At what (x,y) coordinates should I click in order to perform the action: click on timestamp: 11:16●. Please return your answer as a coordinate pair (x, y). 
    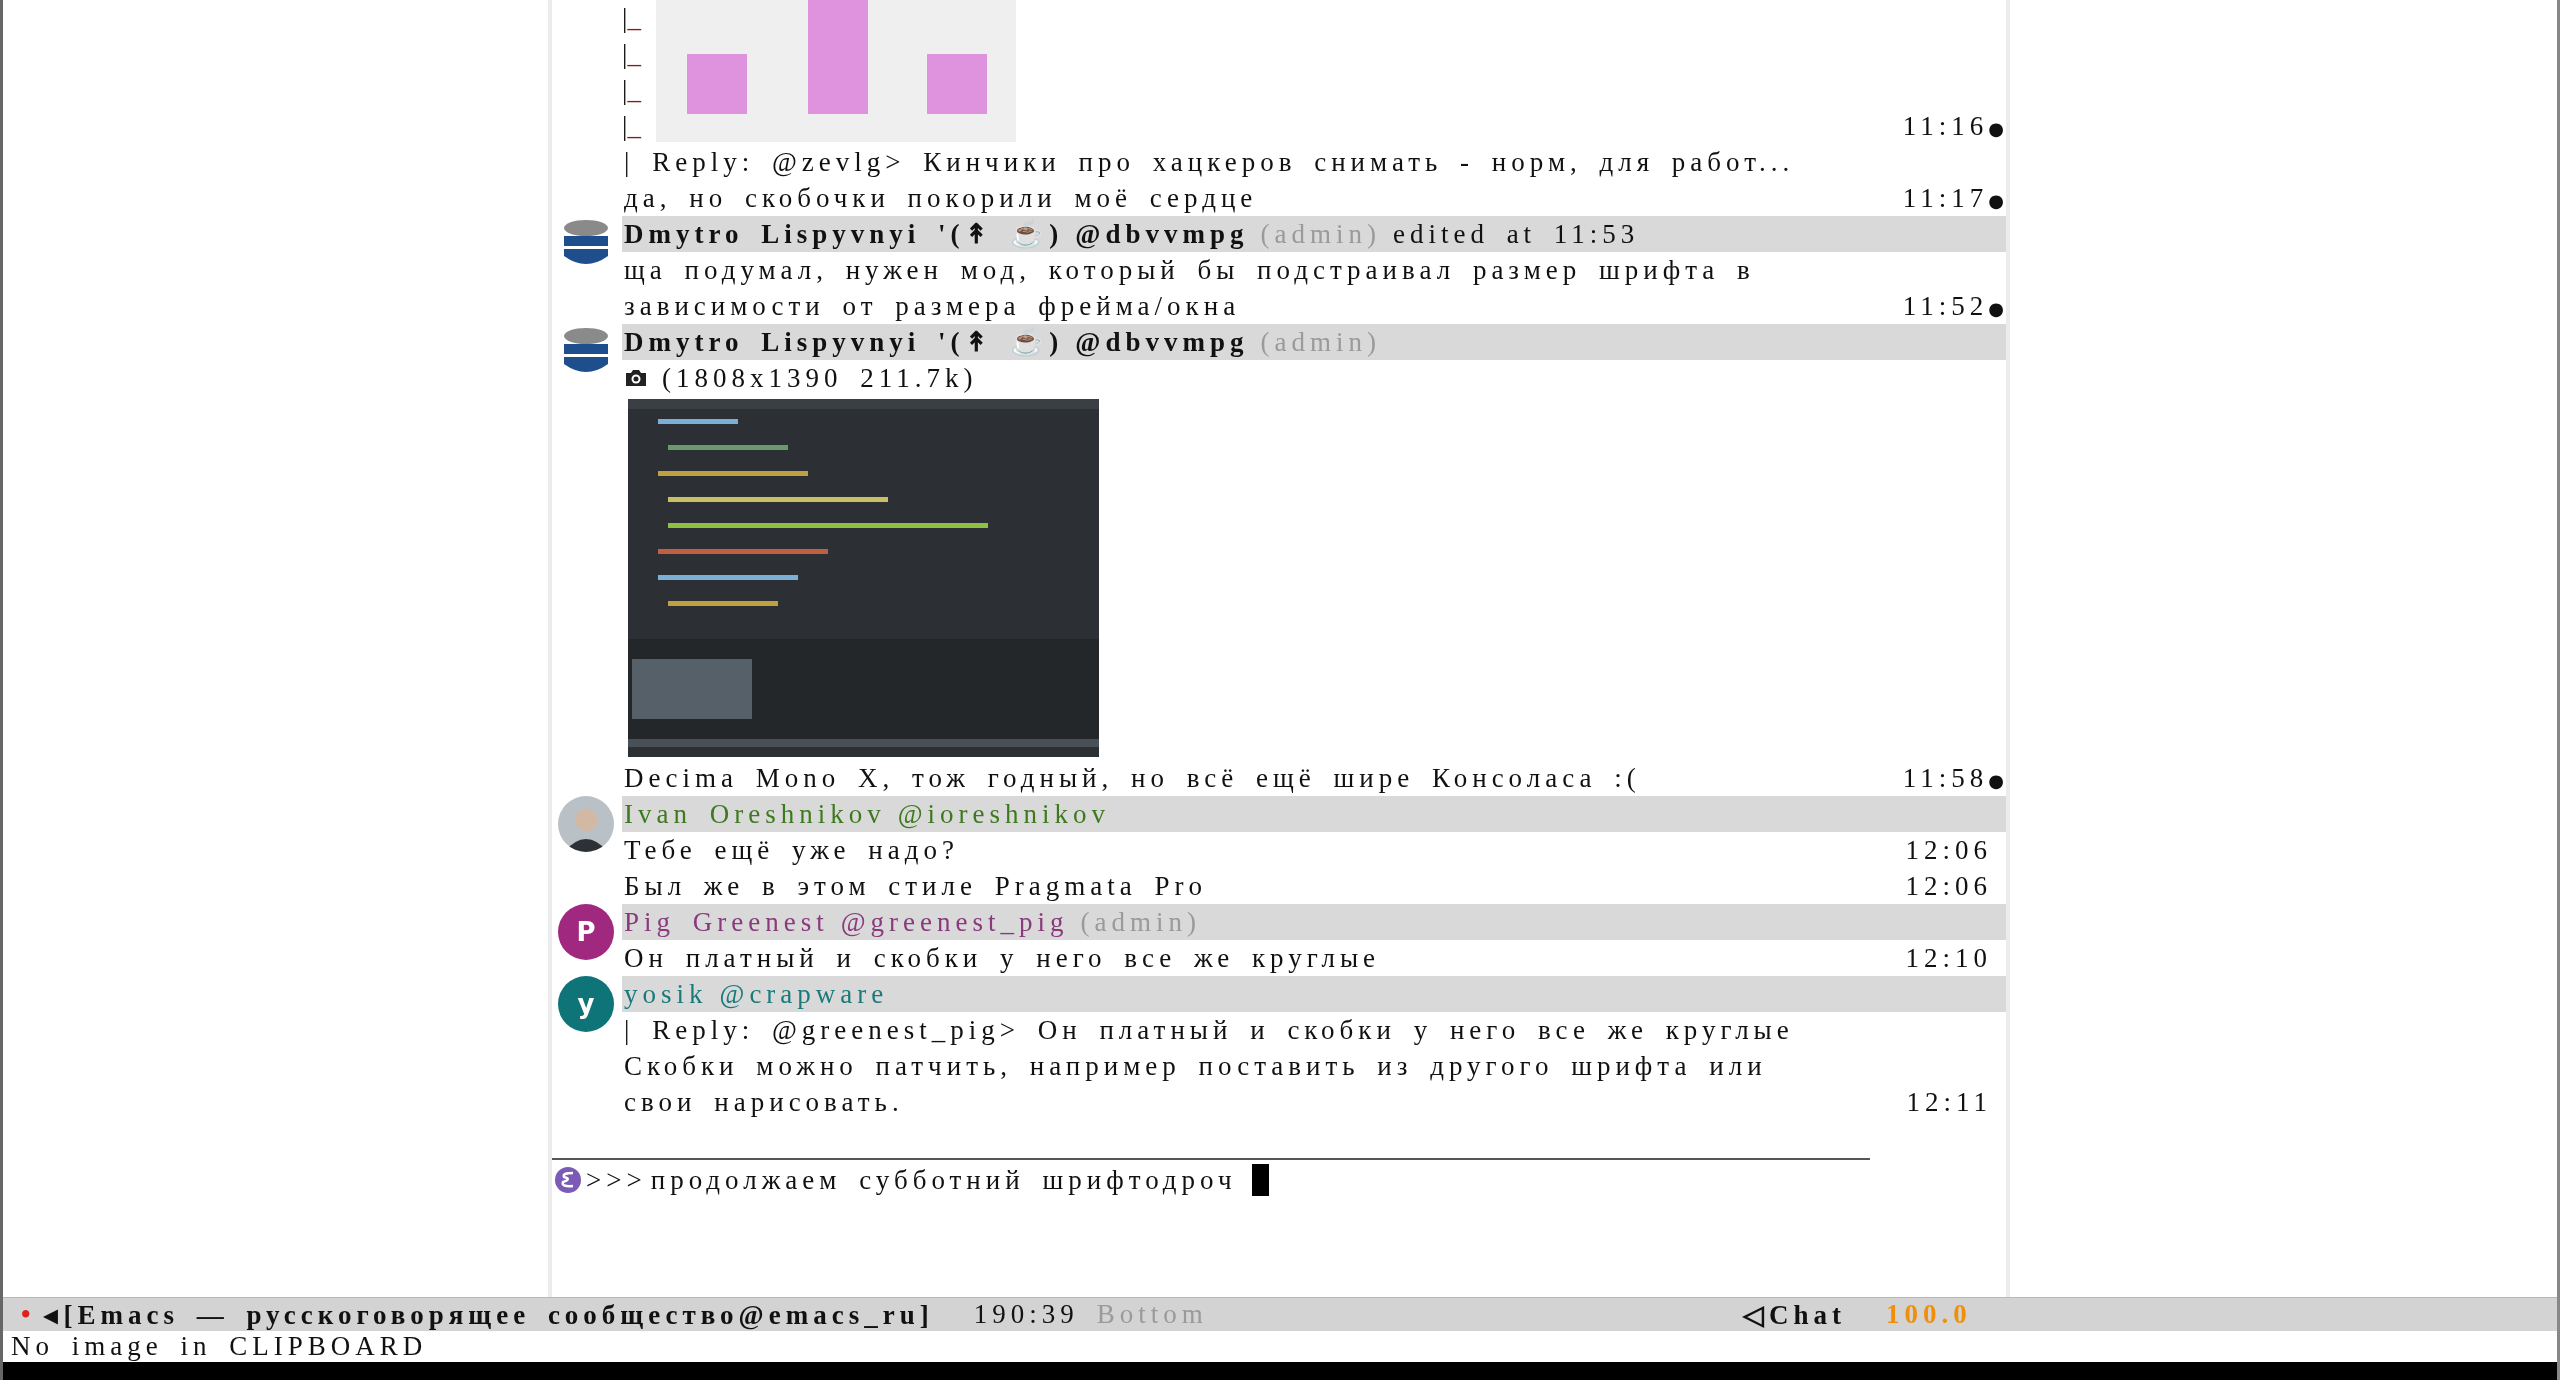
    Looking at the image, I should click on (1953, 126).